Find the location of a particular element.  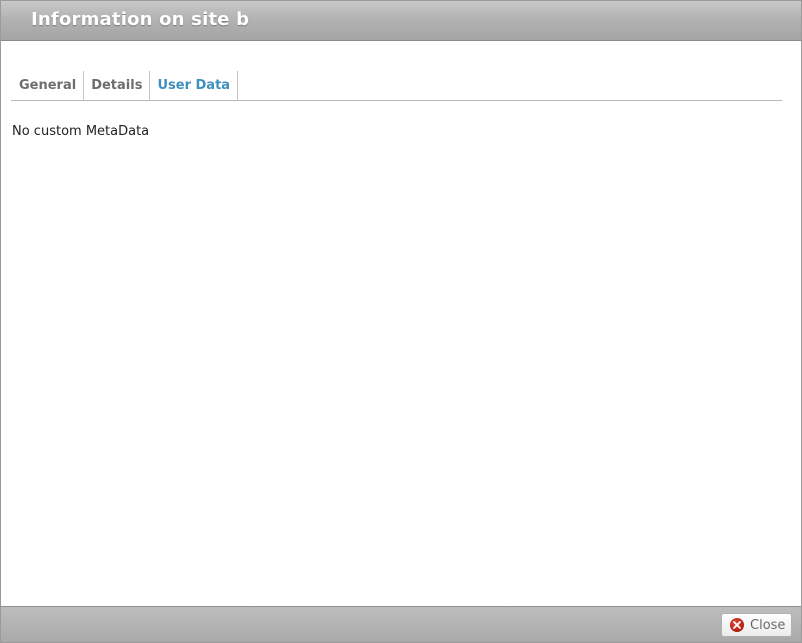

no-metadata-message: No custom MetaData is located at coordinates (81, 131).